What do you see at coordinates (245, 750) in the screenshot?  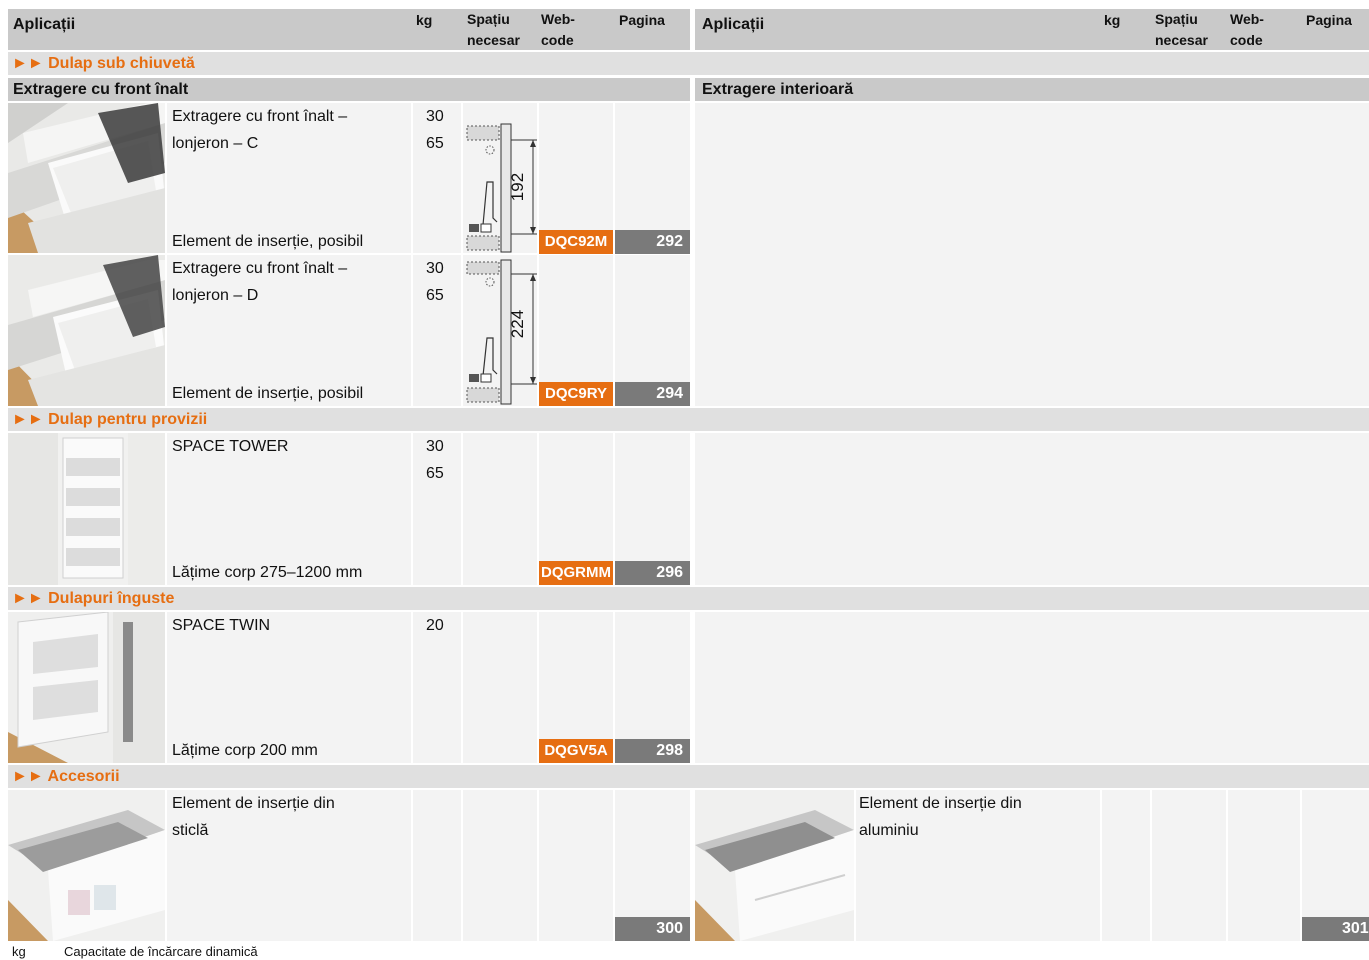 I see `row-bottom-note: Lățime corp 200 mm` at bounding box center [245, 750].